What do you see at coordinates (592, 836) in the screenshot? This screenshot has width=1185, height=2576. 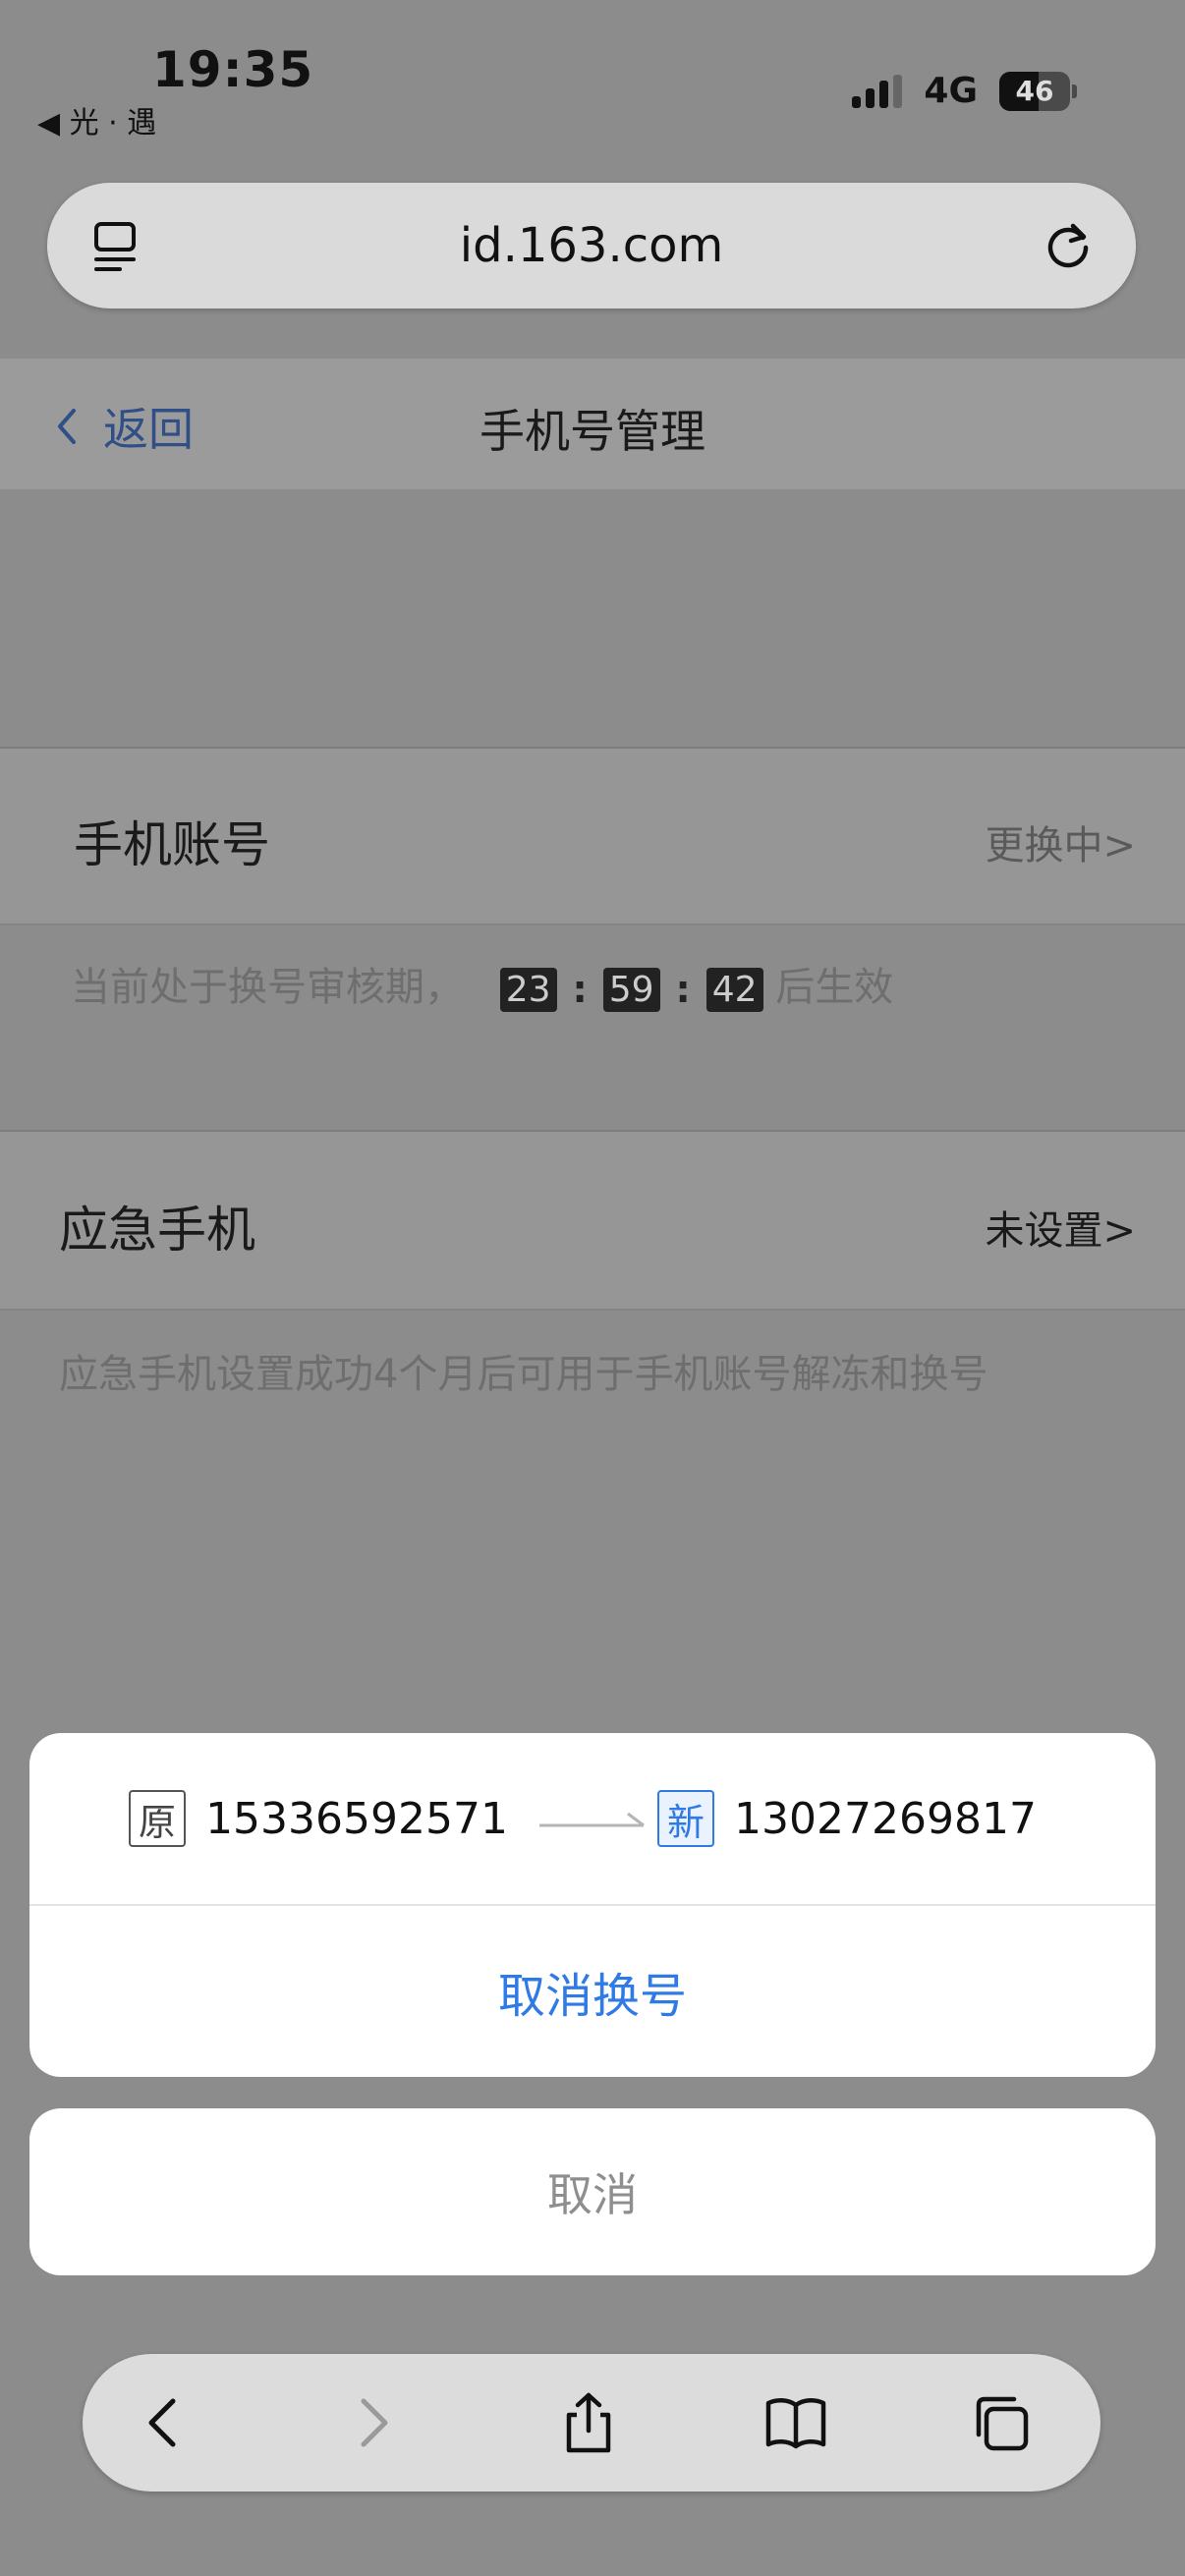 I see `phone-account-row: 手机账号 更换中>` at bounding box center [592, 836].